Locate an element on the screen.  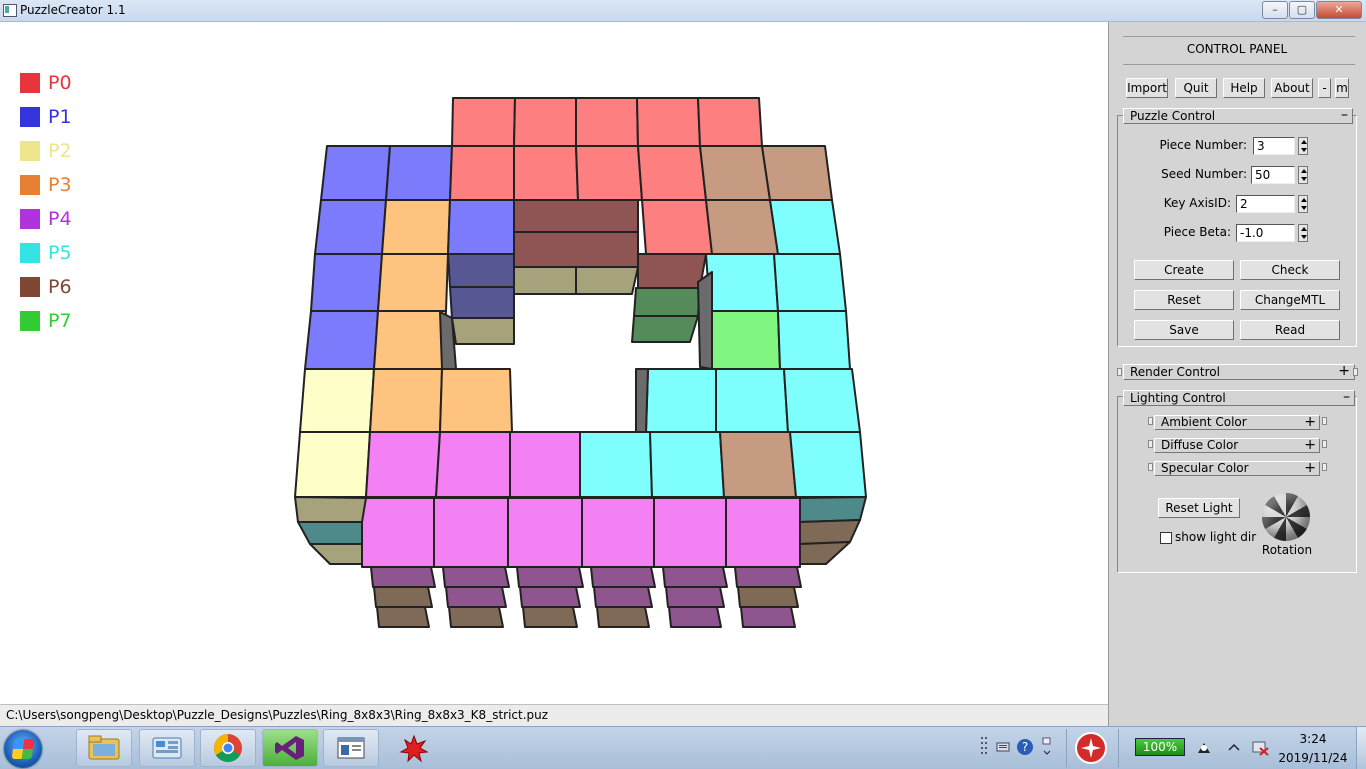
language-bar-icon is located at coordinates (1047, 748).